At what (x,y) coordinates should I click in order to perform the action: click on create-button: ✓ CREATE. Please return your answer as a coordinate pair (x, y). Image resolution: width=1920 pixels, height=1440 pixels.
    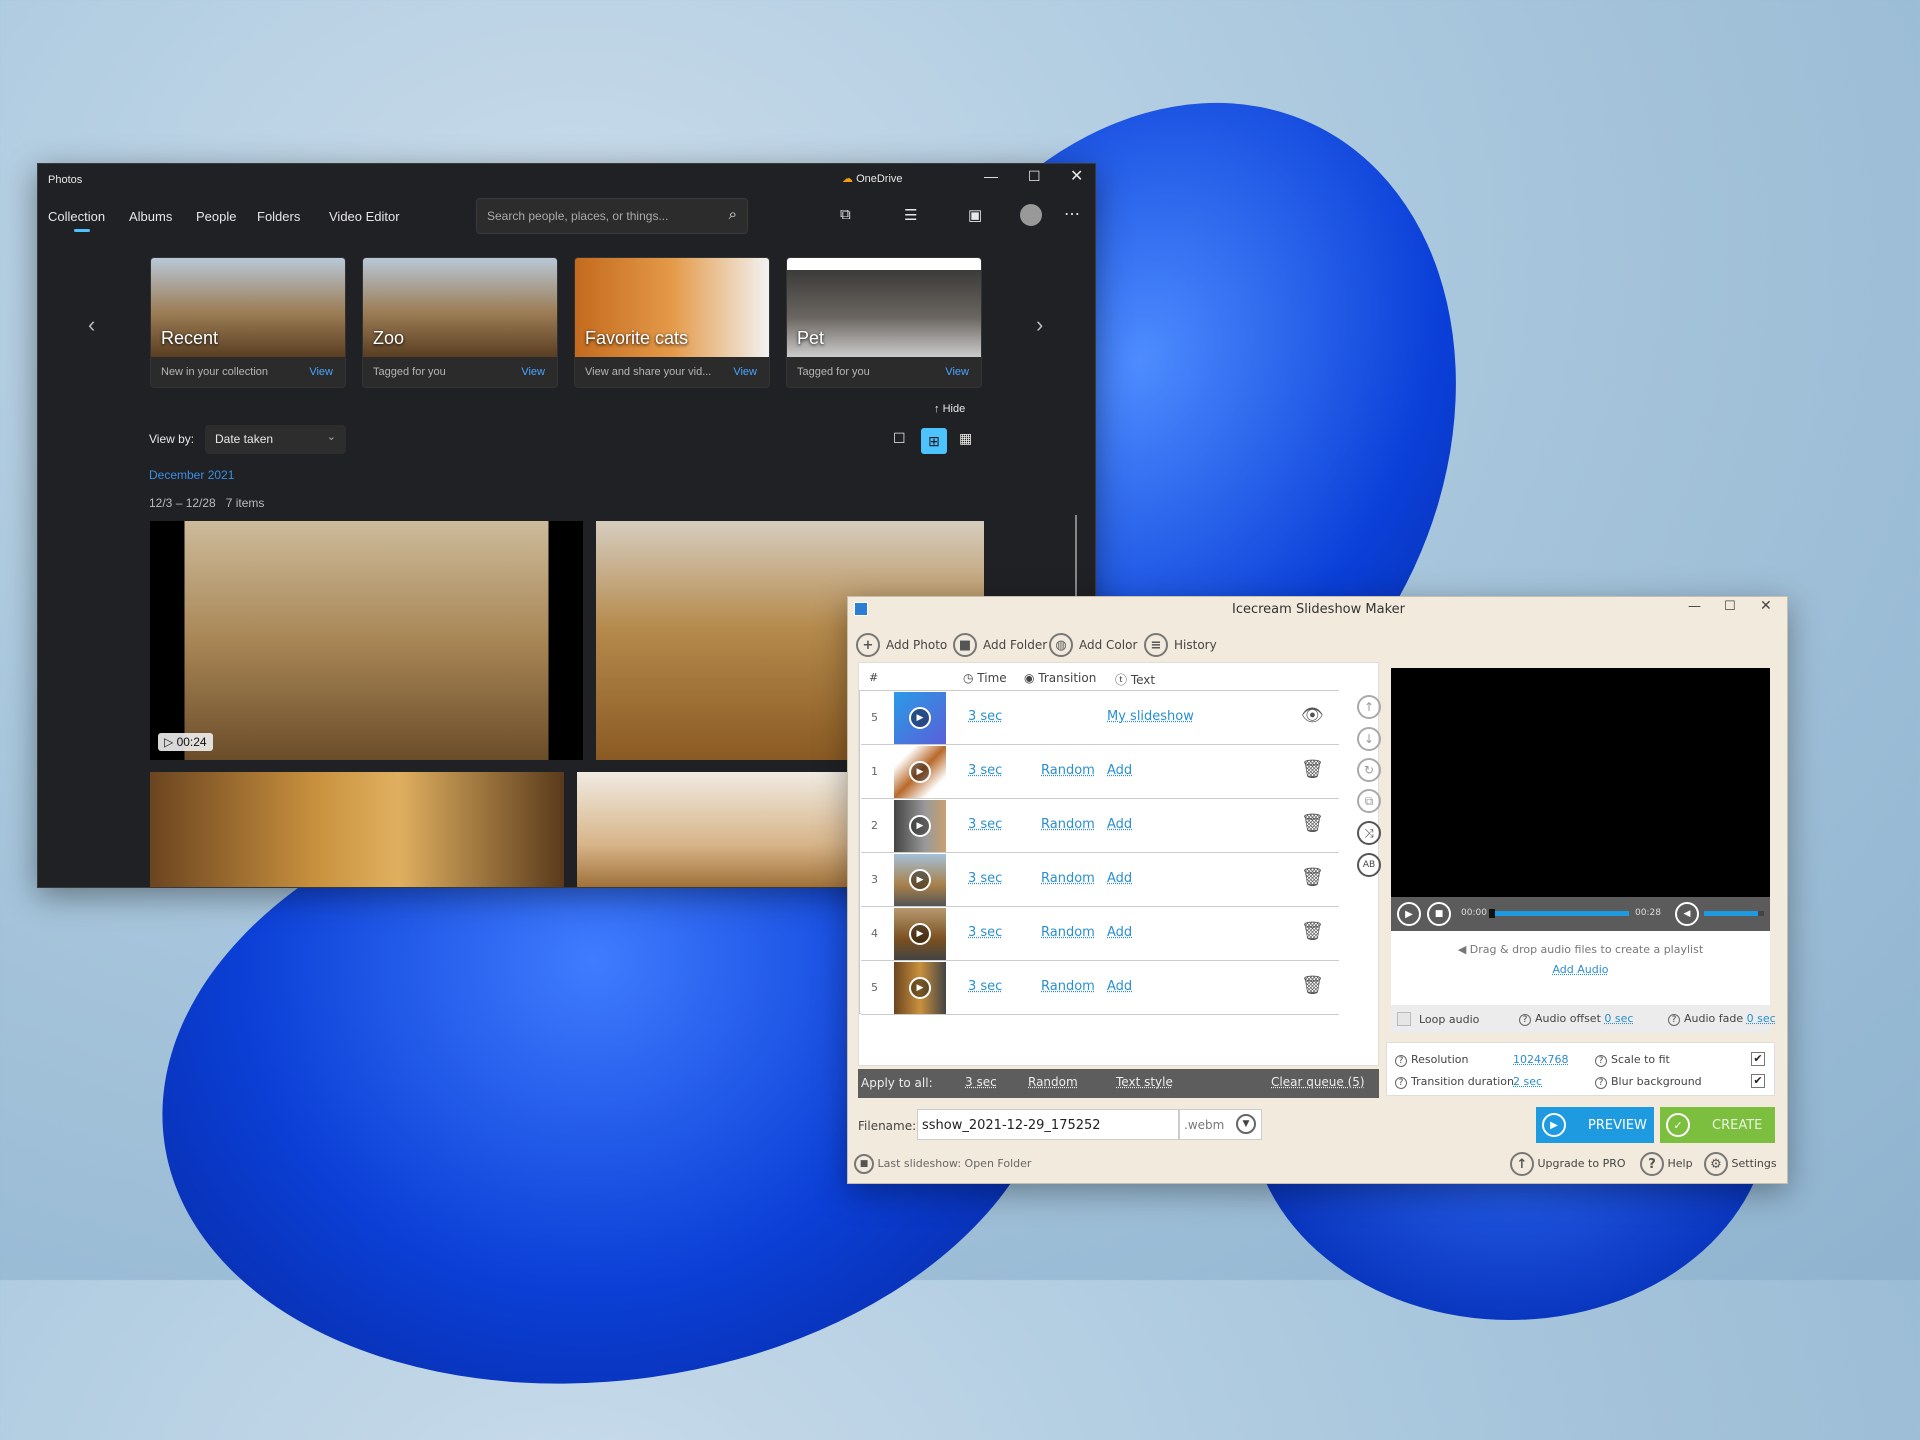
    Looking at the image, I should click on (1717, 1125).